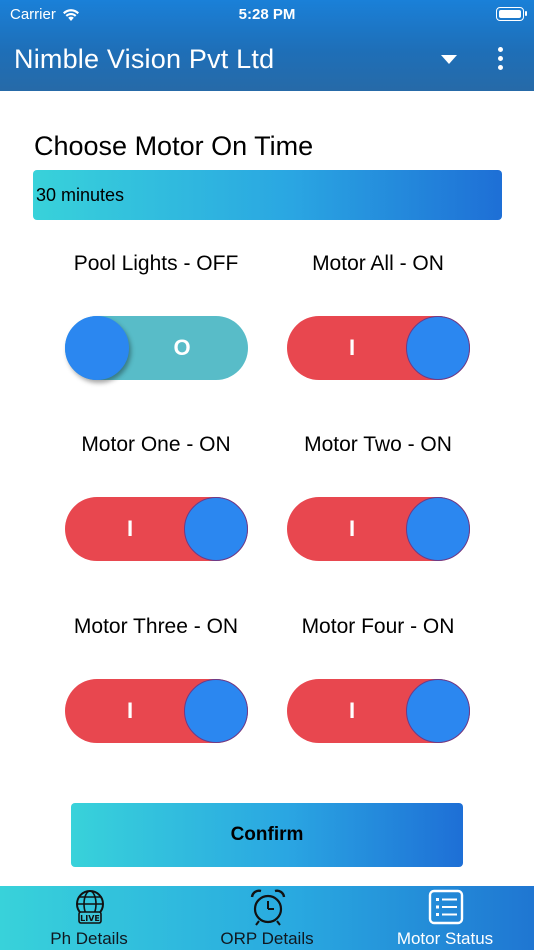 This screenshot has height=950, width=534. Describe the element at coordinates (449, 59) in the screenshot. I see `dropdown-arrow-icon` at that location.